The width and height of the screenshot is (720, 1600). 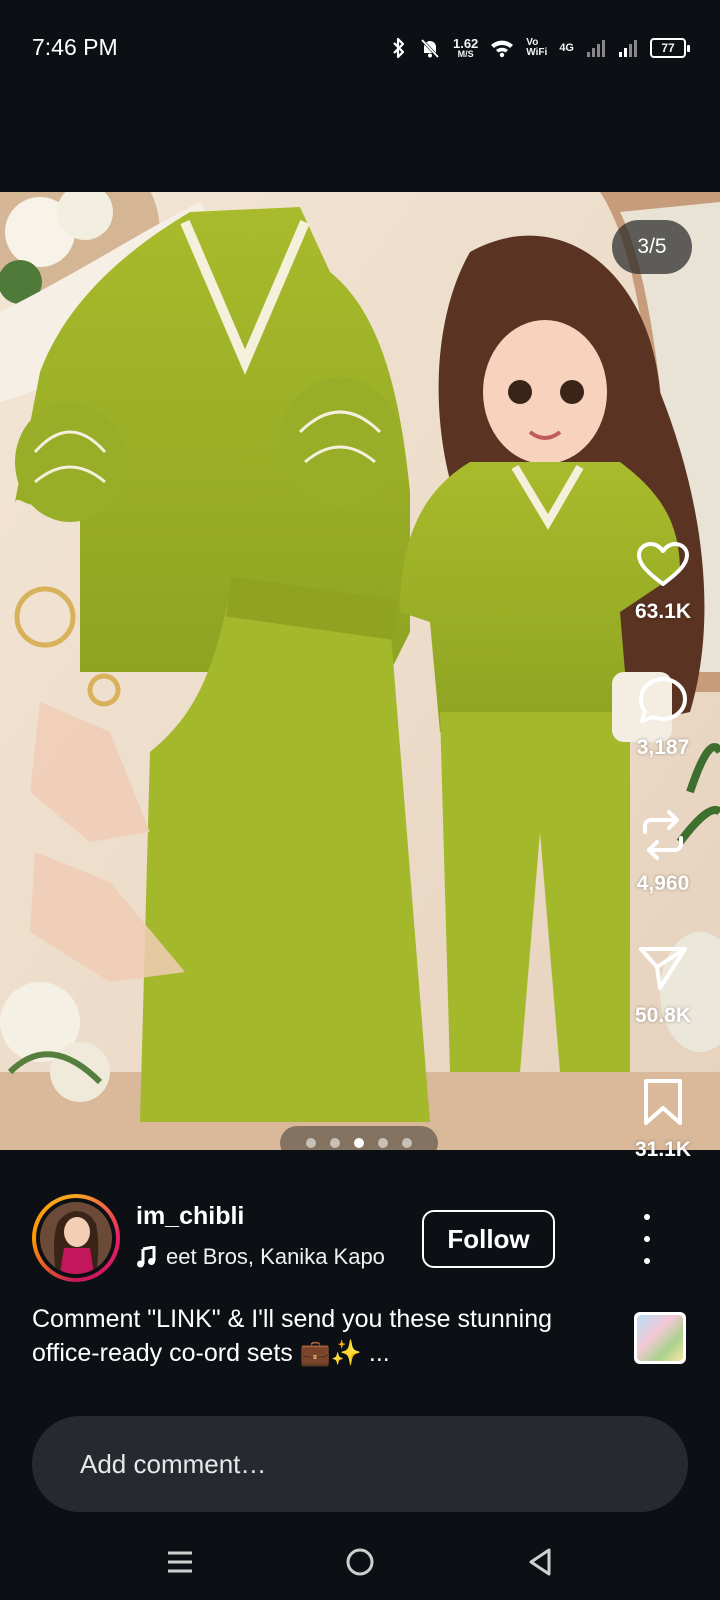 I want to click on repost-action: 4,960, so click(x=663, y=853).